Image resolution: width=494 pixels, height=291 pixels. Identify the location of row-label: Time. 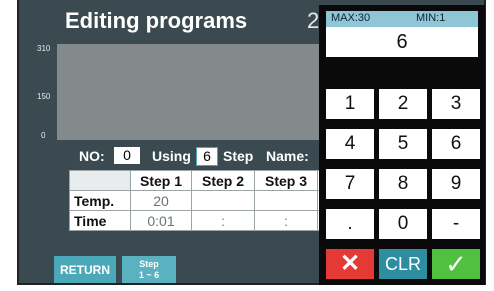
(100, 220).